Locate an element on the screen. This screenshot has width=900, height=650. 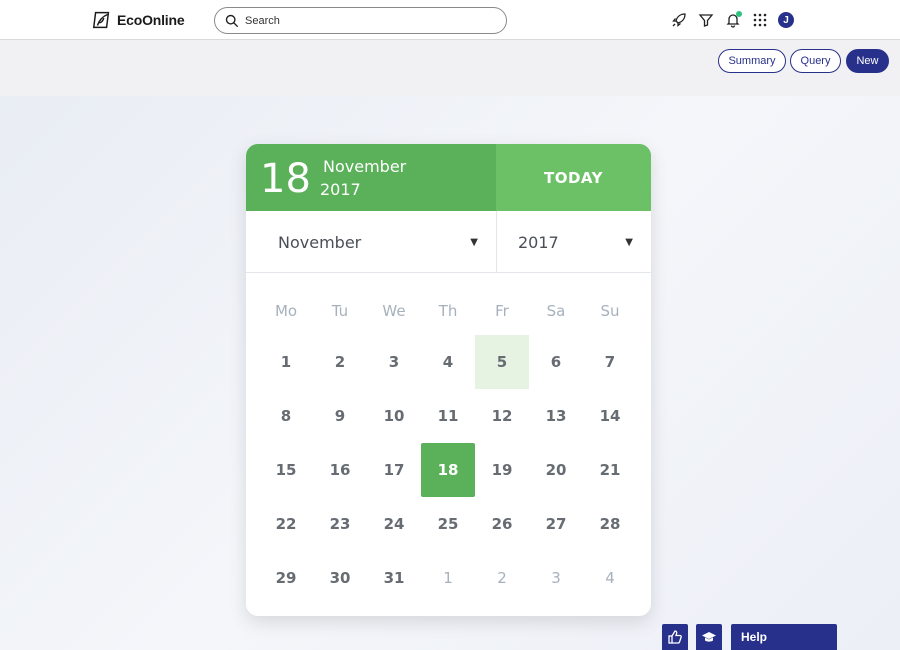
selected-date-display: 18 November 2017 is located at coordinates (371, 177).